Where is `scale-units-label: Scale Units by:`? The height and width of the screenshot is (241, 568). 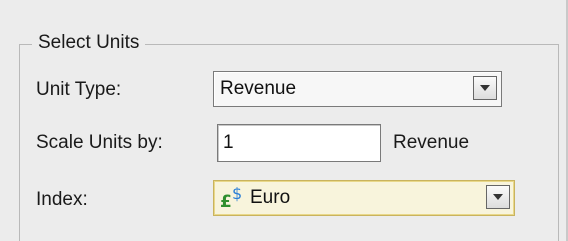
scale-units-label: Scale Units by: is located at coordinates (99, 142).